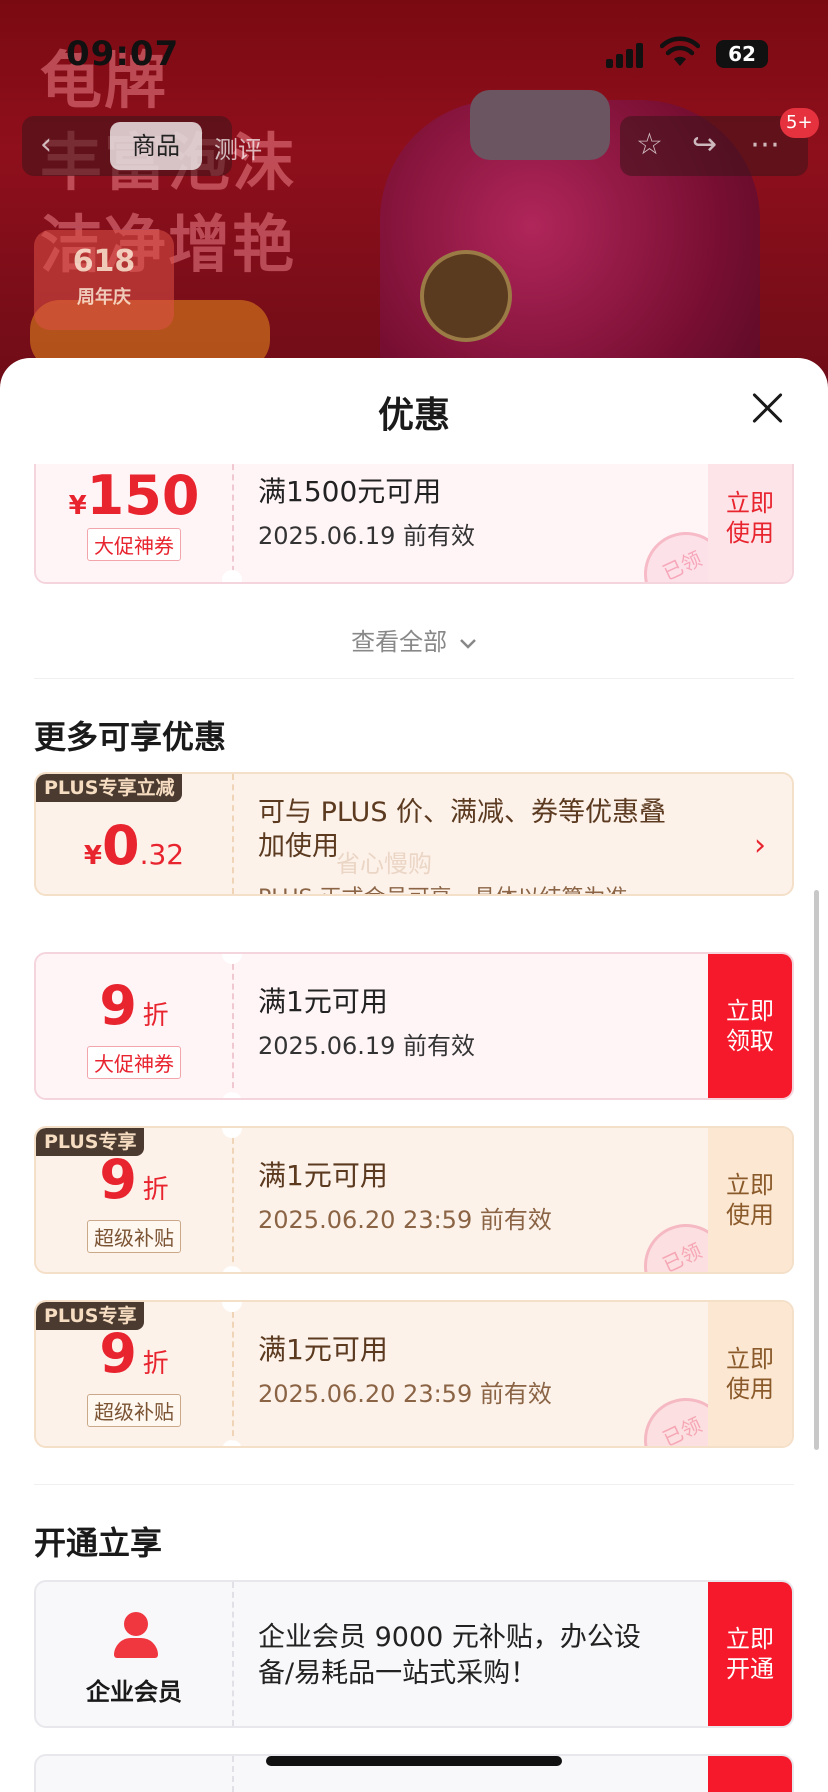 This screenshot has height=1792, width=828. I want to click on coupon-value: ¥150 大促神券, so click(134, 523).